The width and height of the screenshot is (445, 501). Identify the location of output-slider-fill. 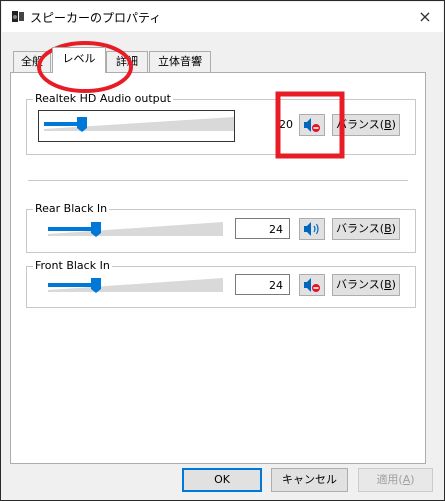
(63, 124).